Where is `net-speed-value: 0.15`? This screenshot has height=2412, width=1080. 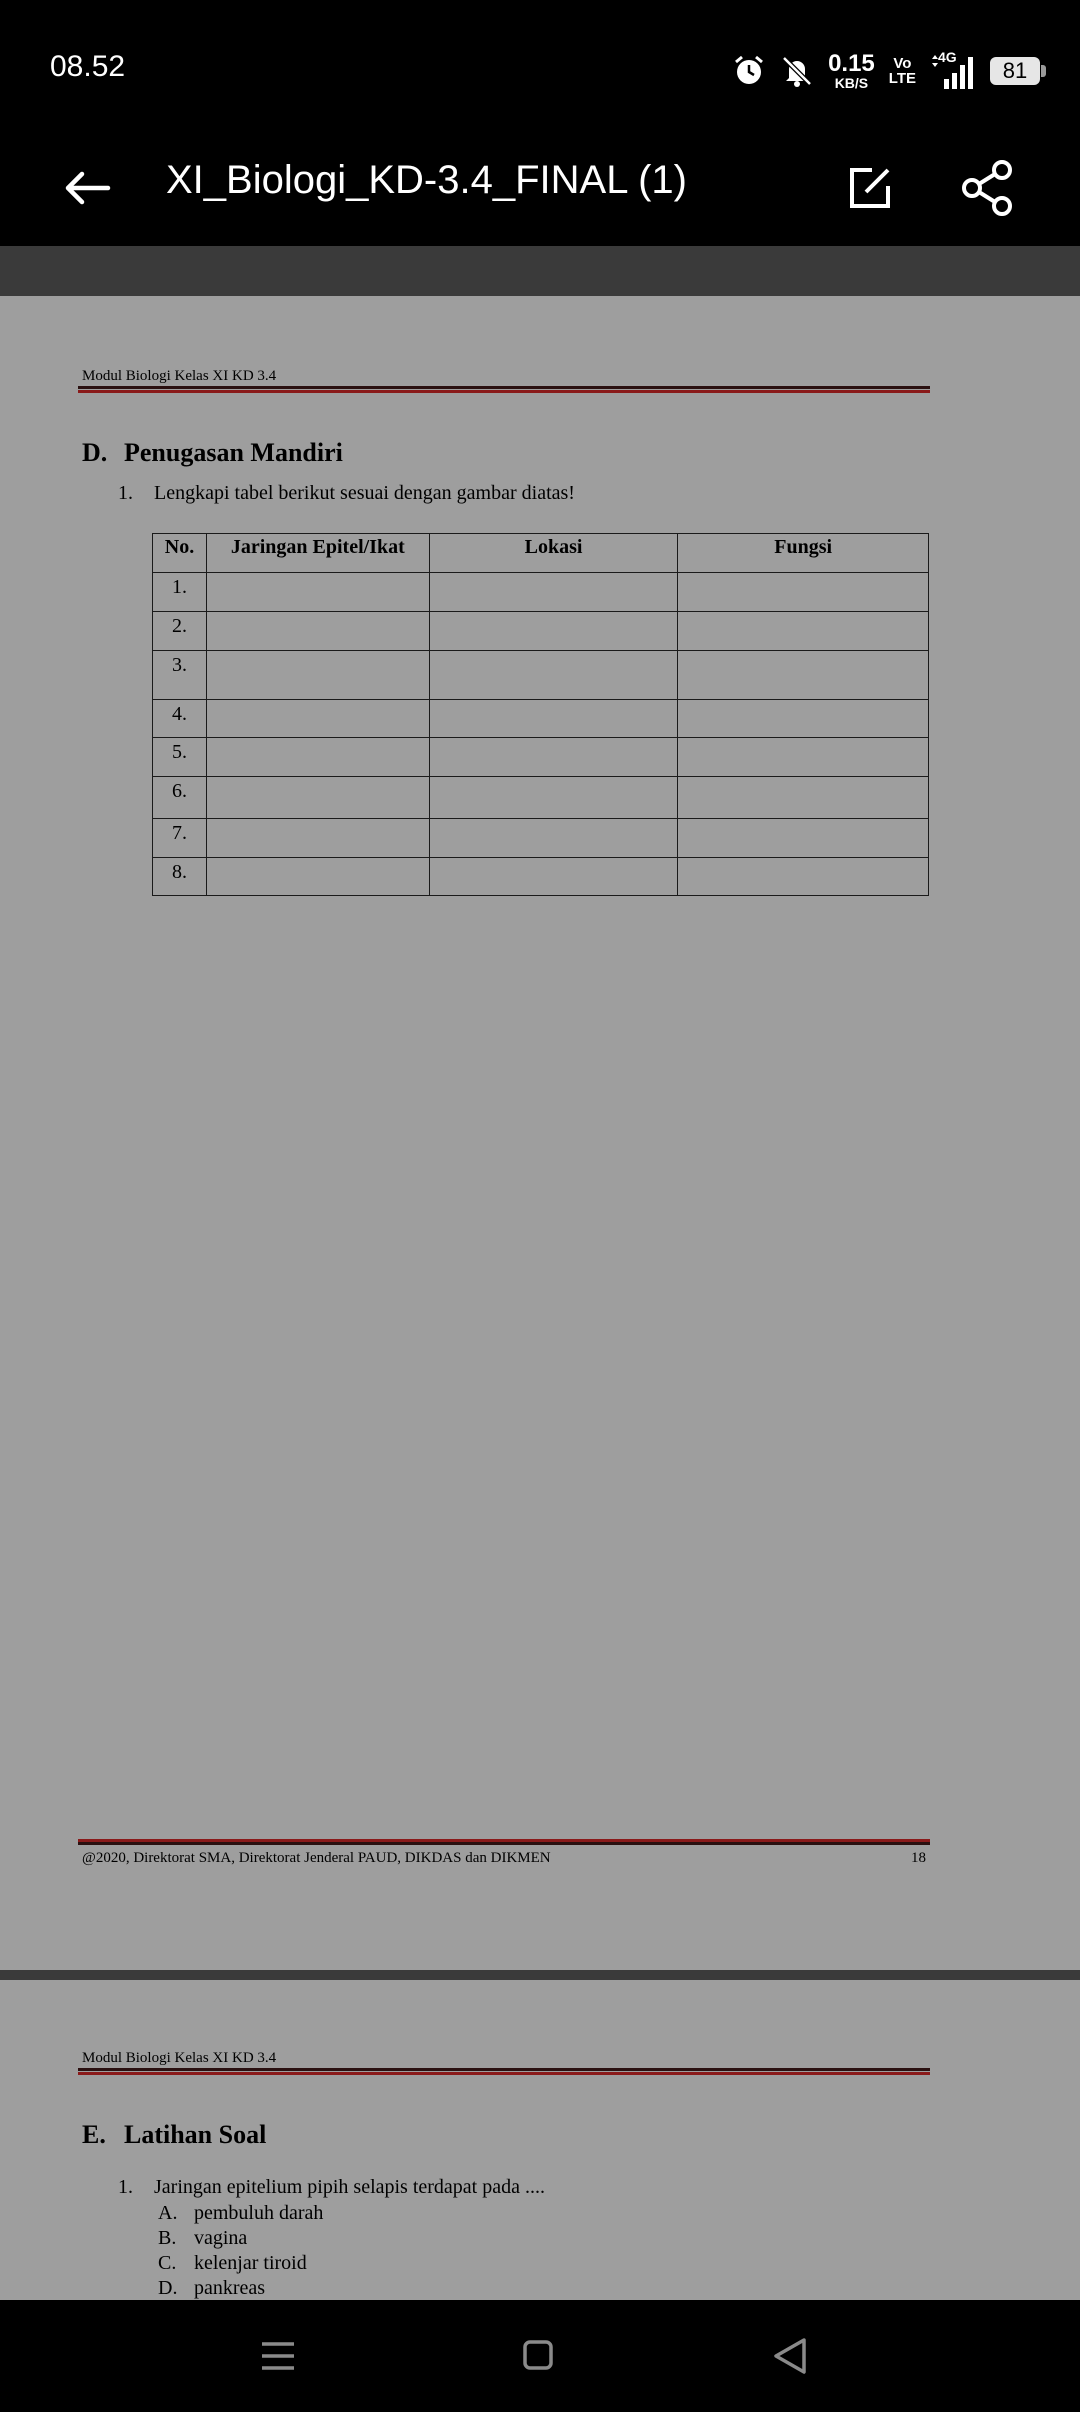 net-speed-value: 0.15 is located at coordinates (851, 63).